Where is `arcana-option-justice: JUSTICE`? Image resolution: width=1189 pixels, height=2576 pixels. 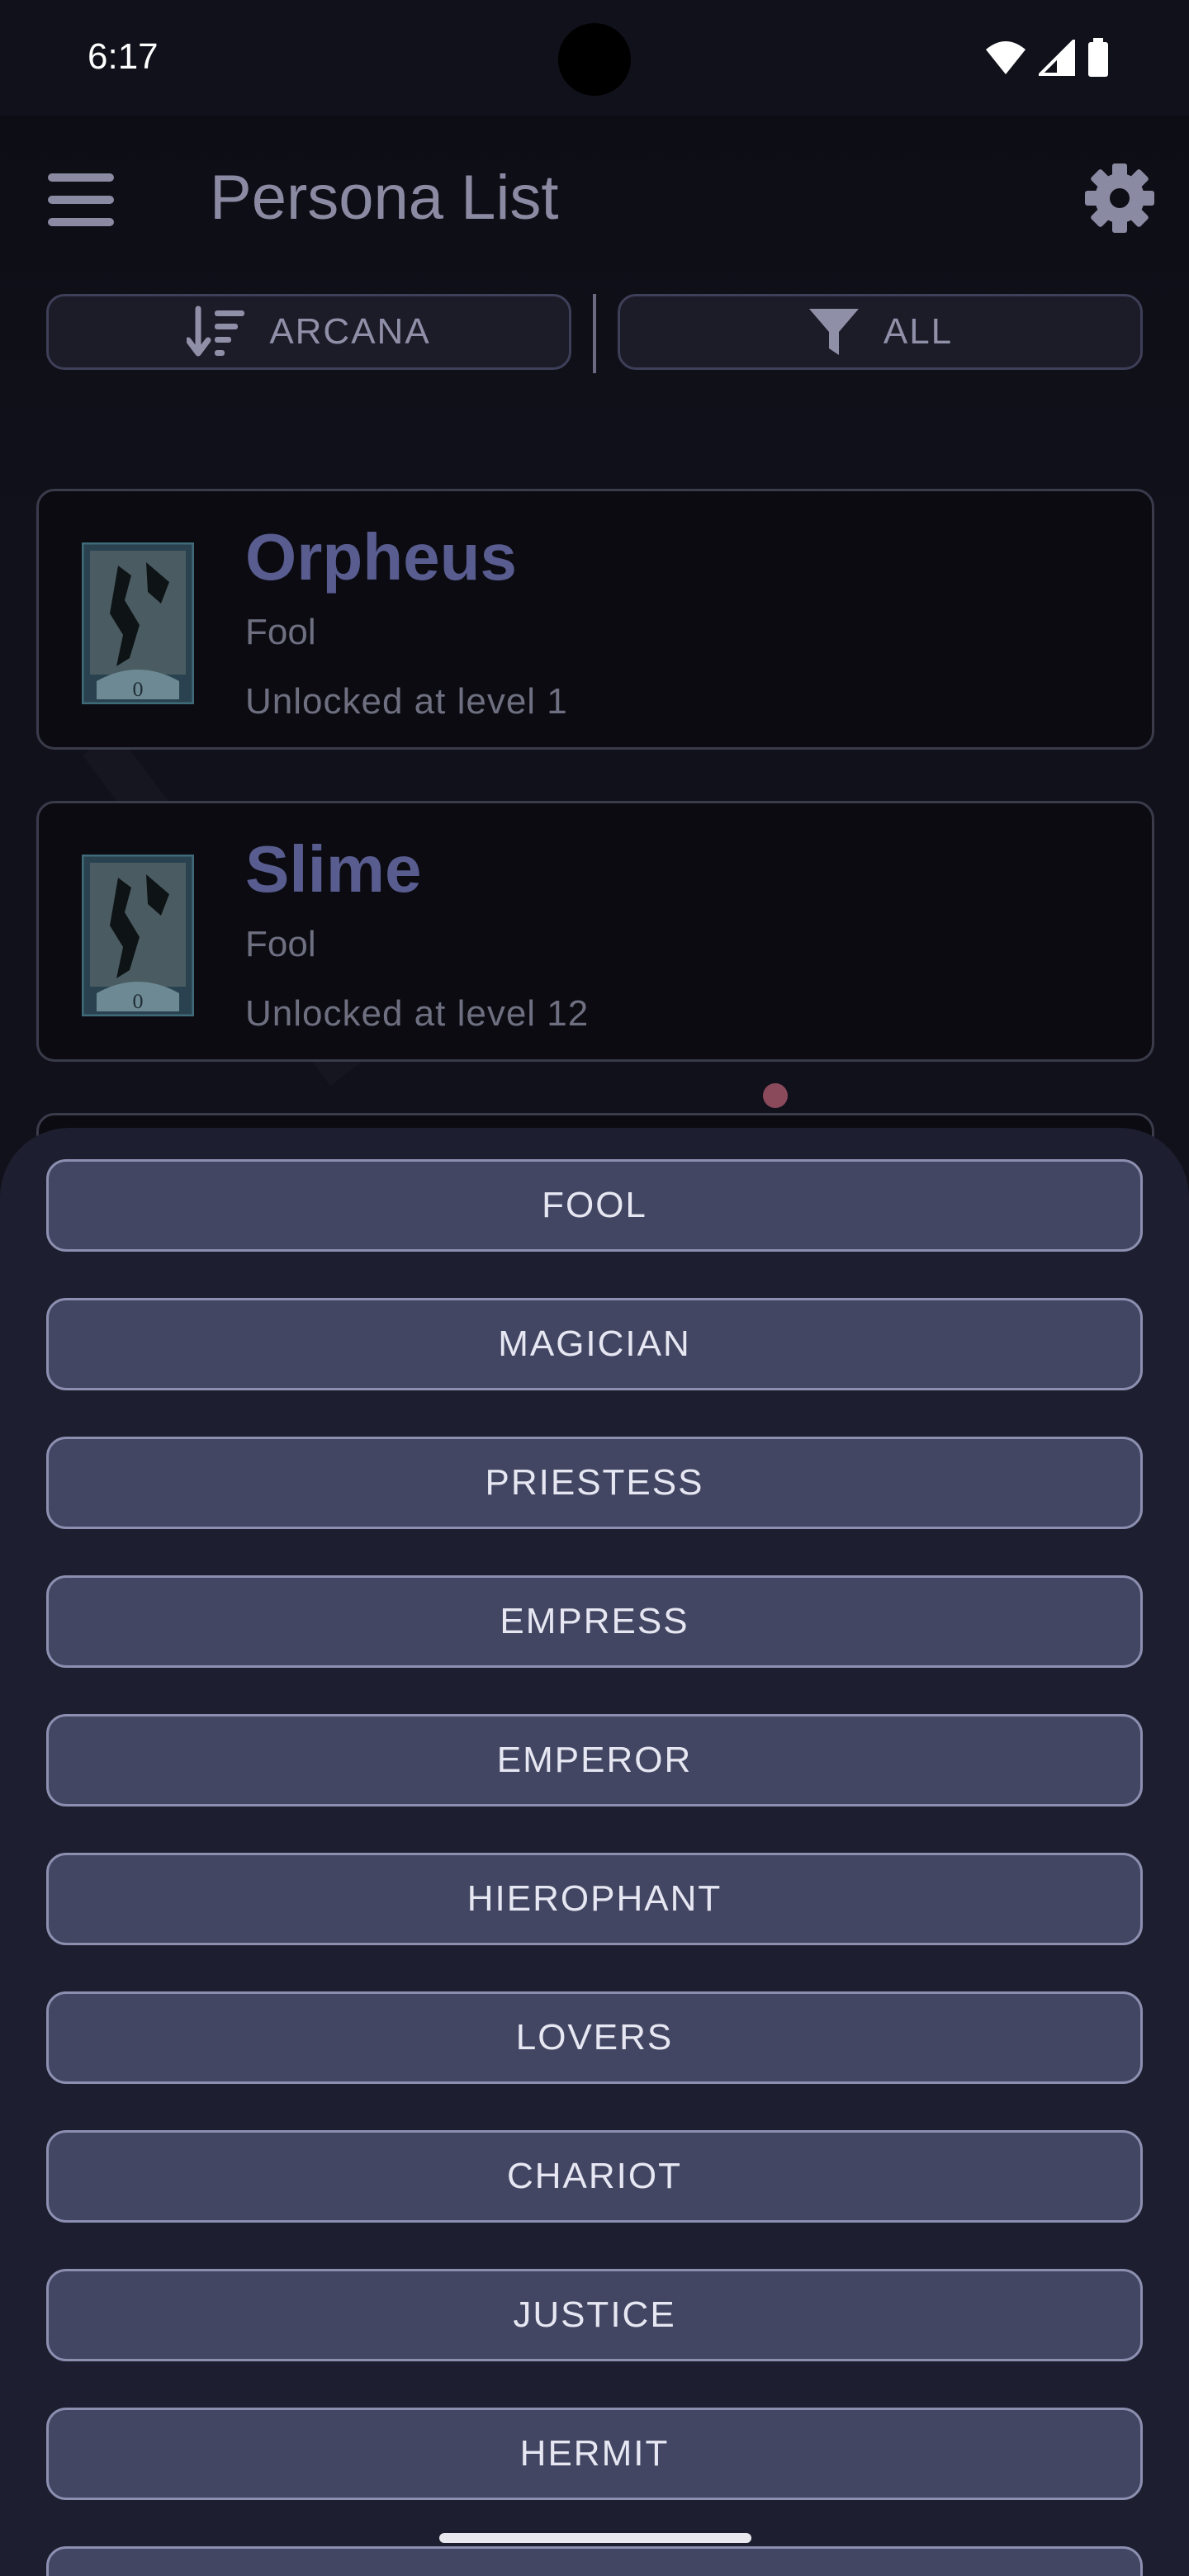 arcana-option-justice: JUSTICE is located at coordinates (594, 2315).